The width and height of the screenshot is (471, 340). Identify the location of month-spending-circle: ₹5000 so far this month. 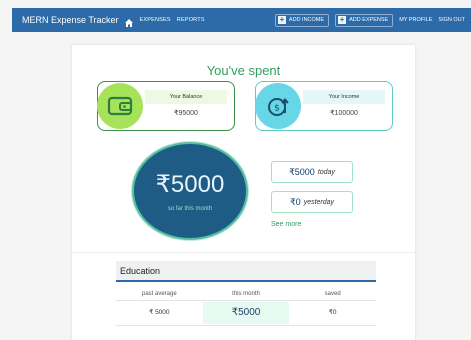
(190, 191).